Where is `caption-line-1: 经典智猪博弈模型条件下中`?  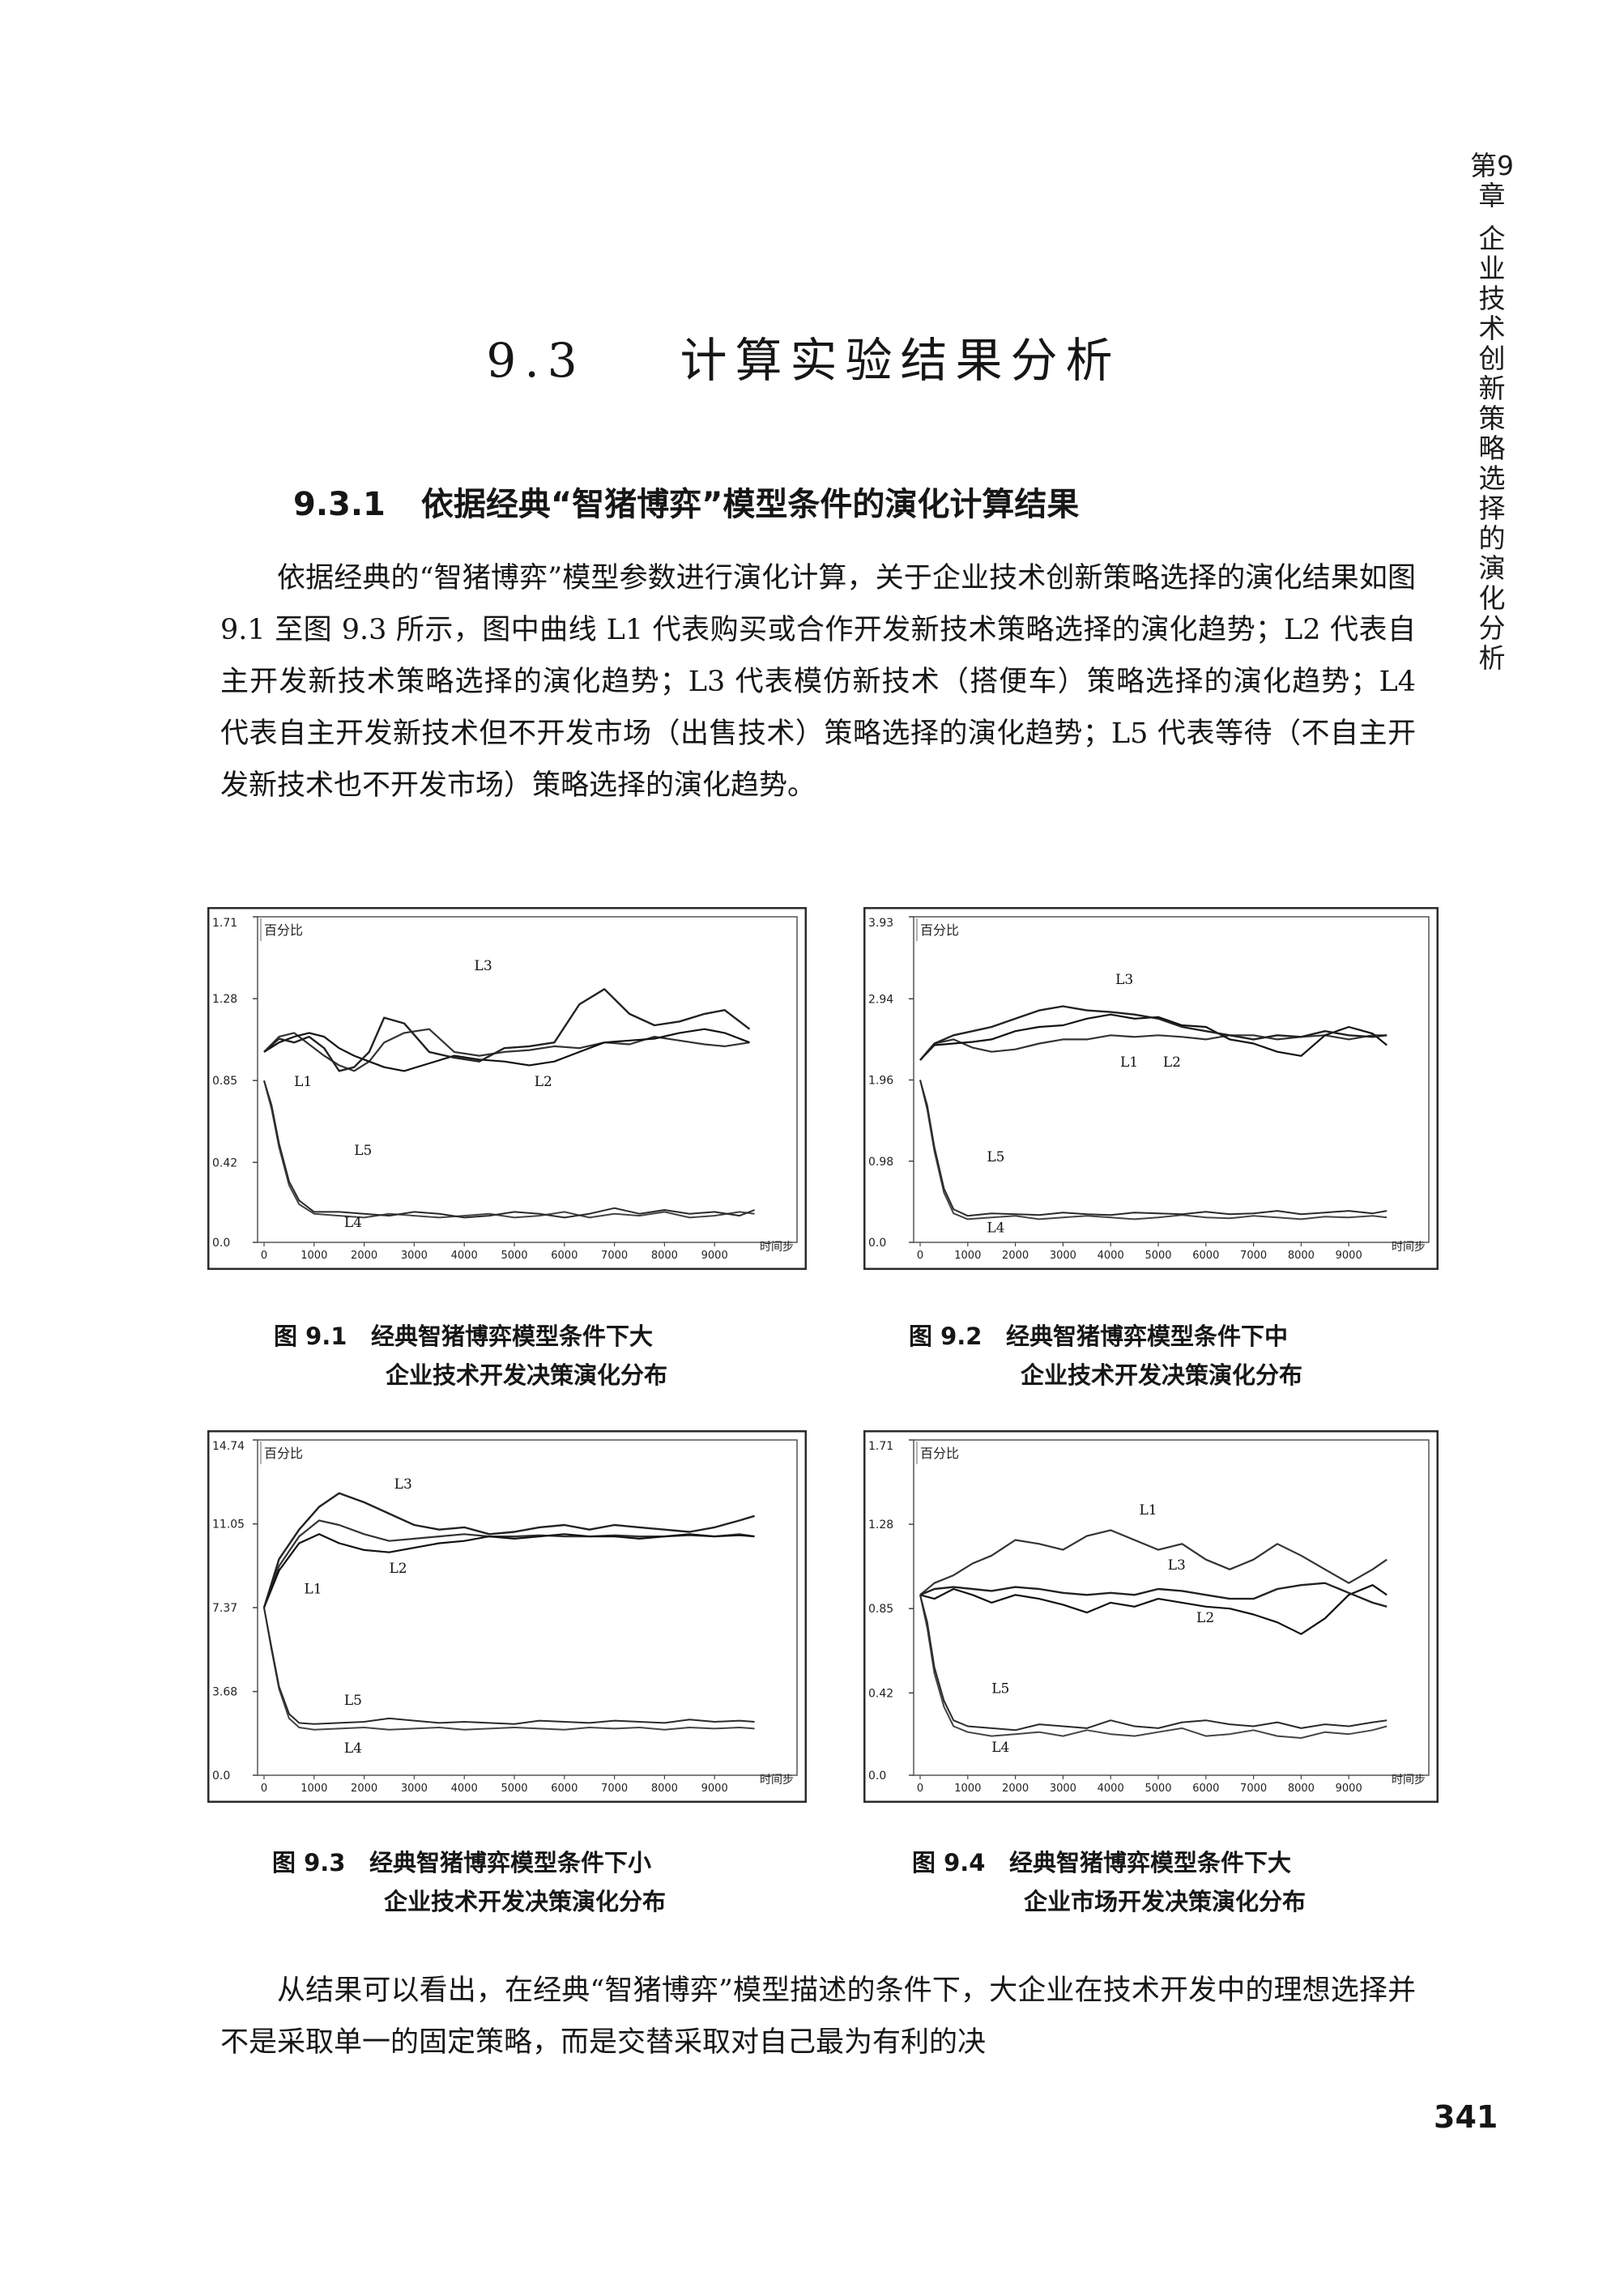 caption-line-1: 经典智猪博弈模型条件下中 is located at coordinates (1147, 1336).